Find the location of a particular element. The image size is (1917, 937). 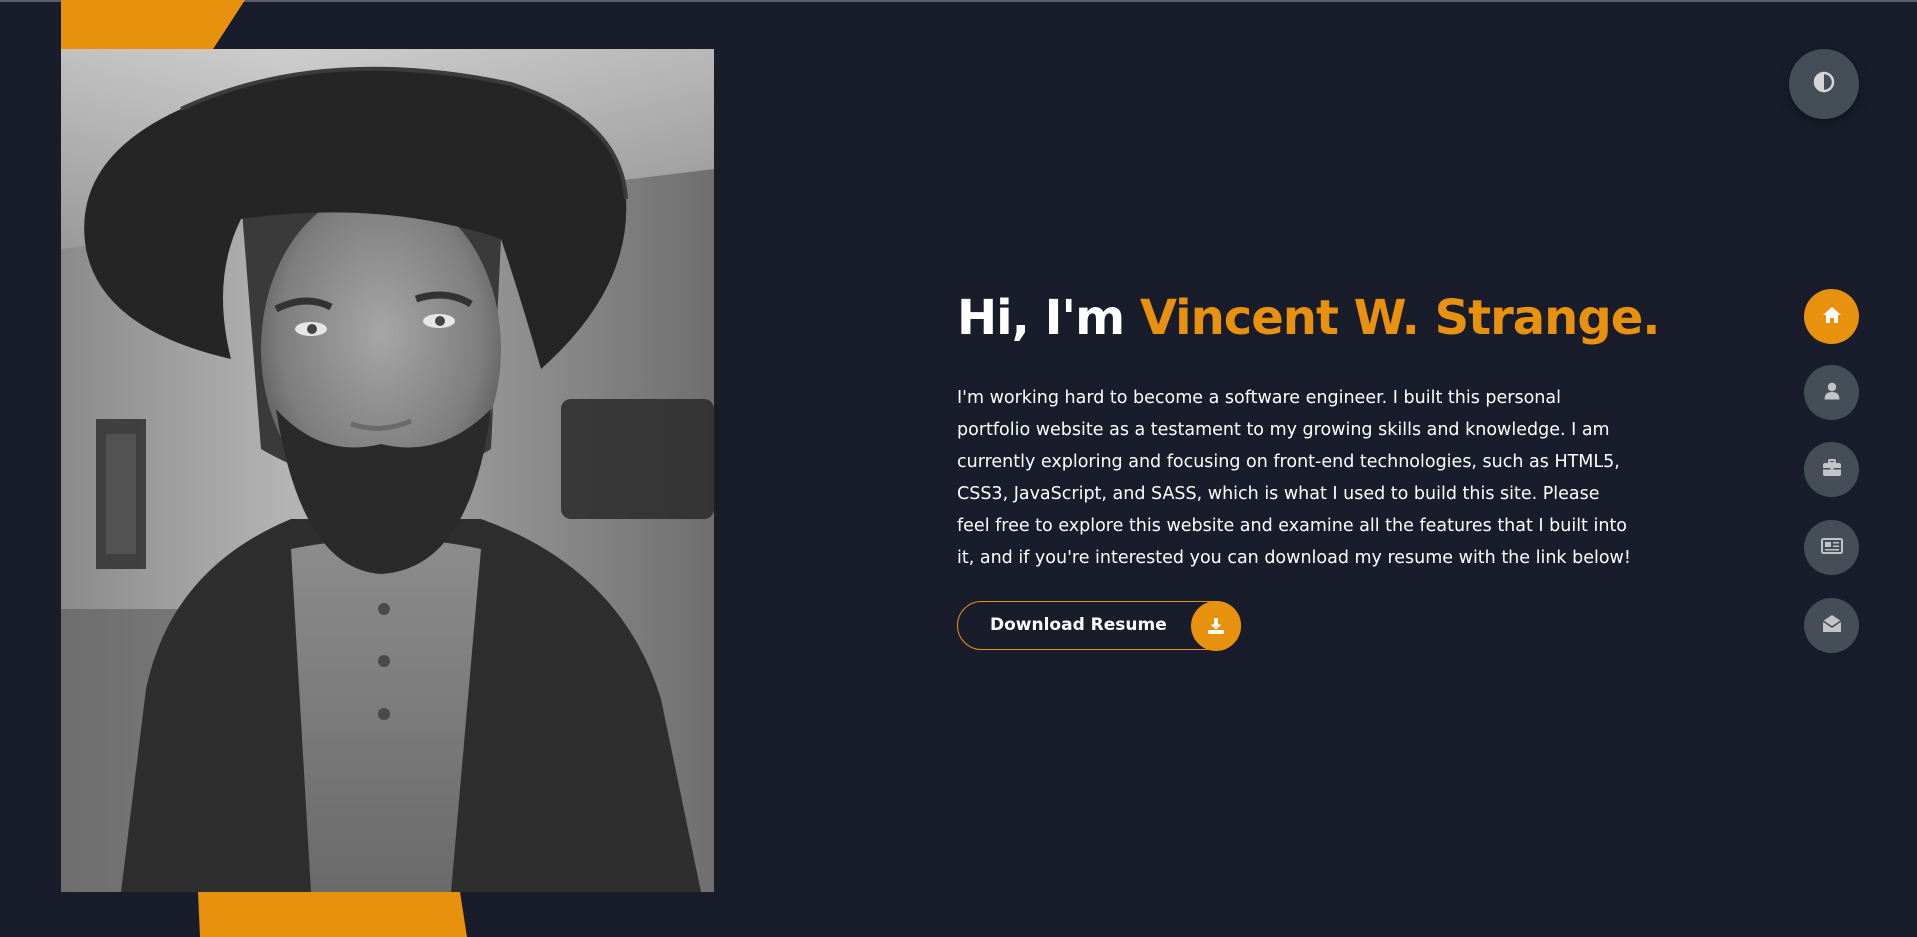

theme-toggle-button is located at coordinates (1824, 84).